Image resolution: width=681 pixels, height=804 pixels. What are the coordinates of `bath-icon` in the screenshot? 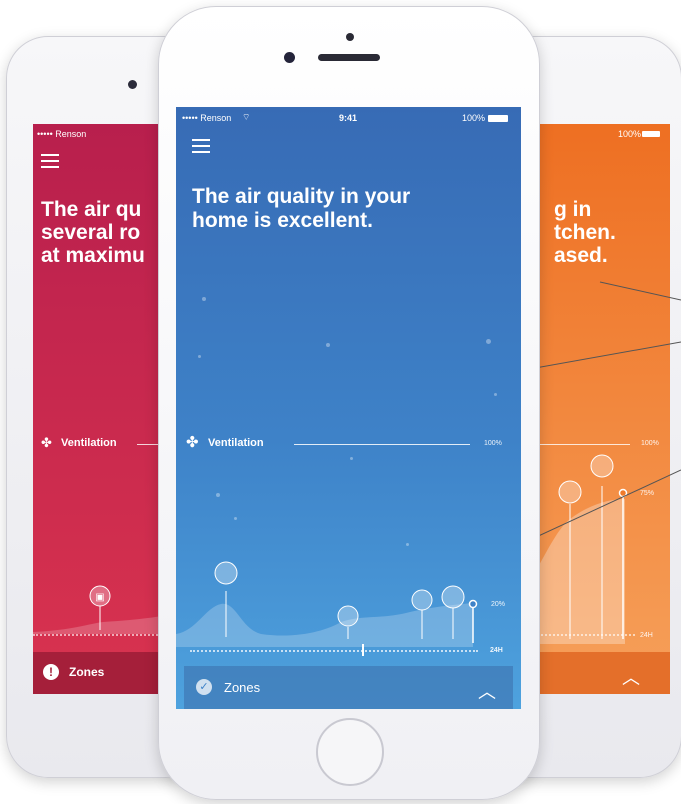 It's located at (226, 573).